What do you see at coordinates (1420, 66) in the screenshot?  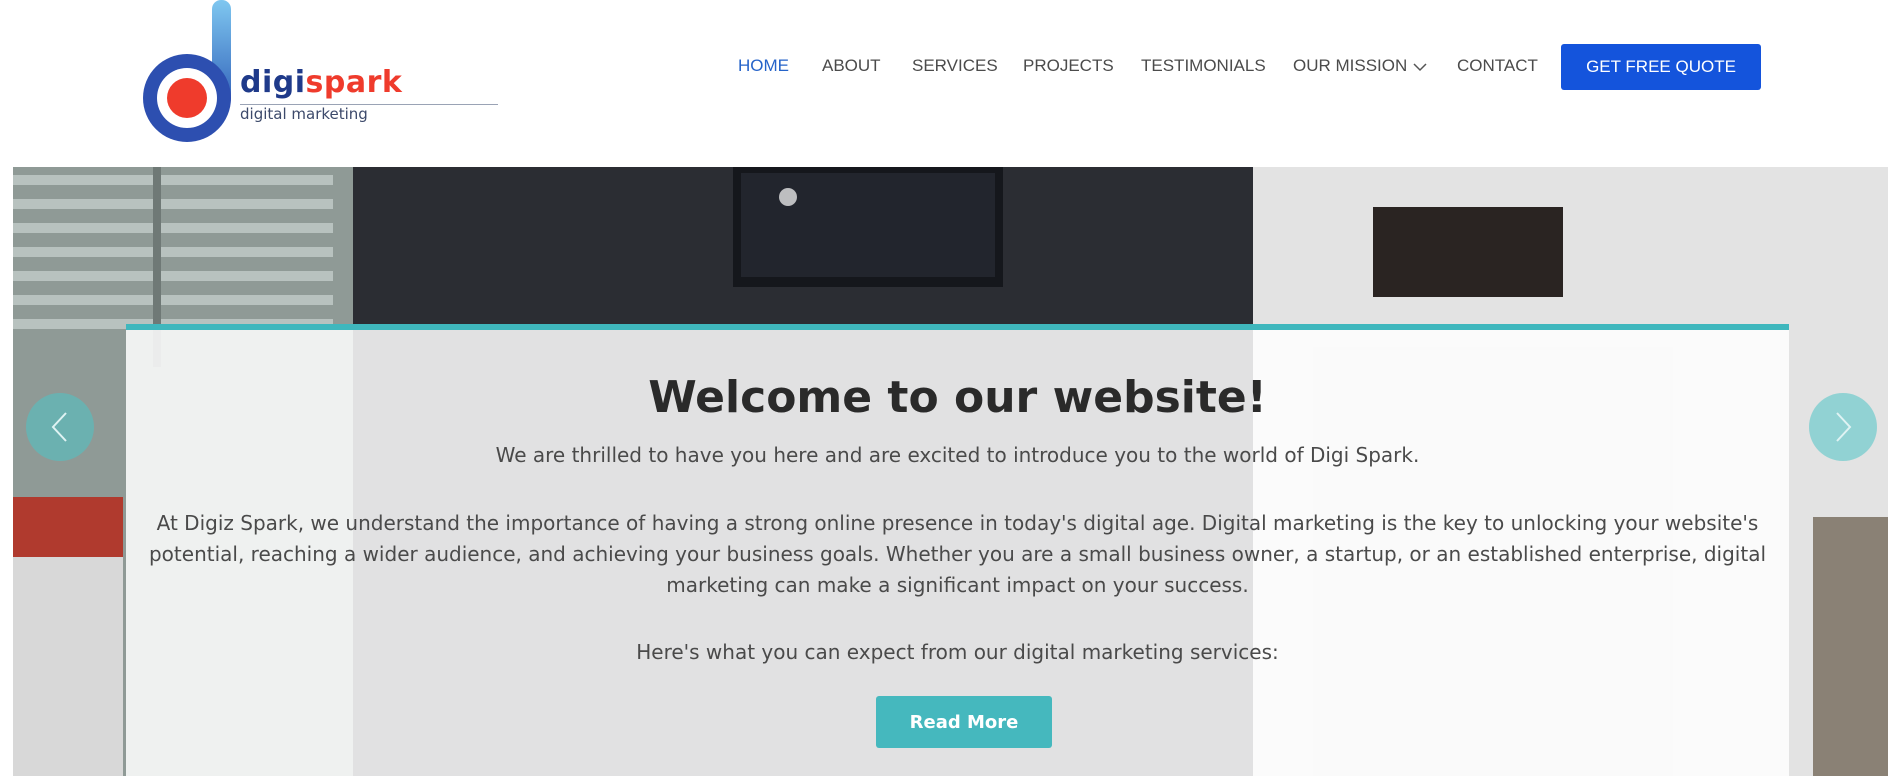 I see `chevron-down-icon` at bounding box center [1420, 66].